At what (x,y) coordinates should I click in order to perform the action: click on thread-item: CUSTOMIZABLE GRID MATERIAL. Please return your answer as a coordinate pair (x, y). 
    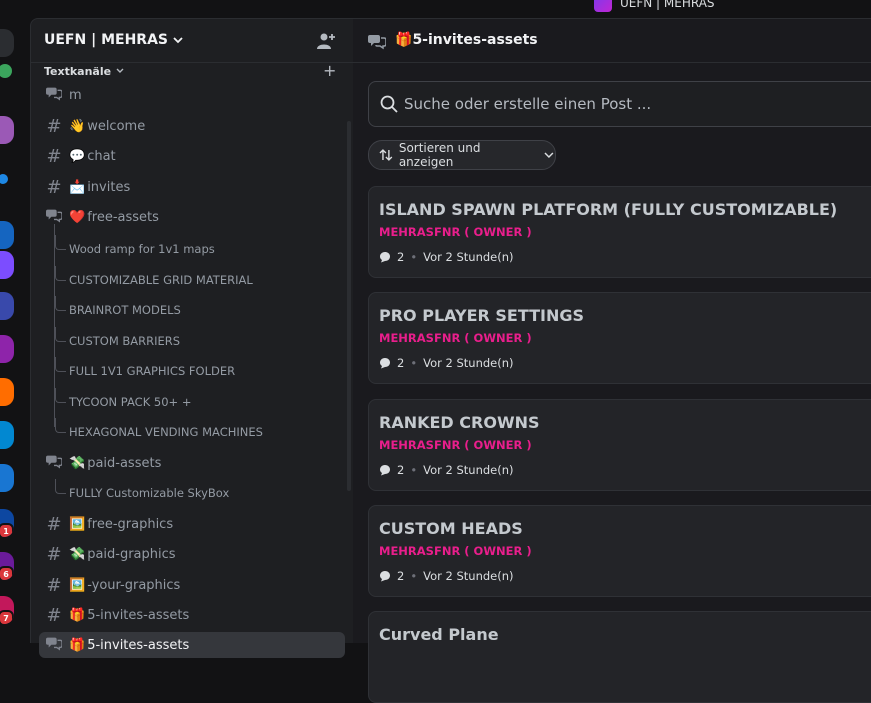
    Looking at the image, I should click on (198, 278).